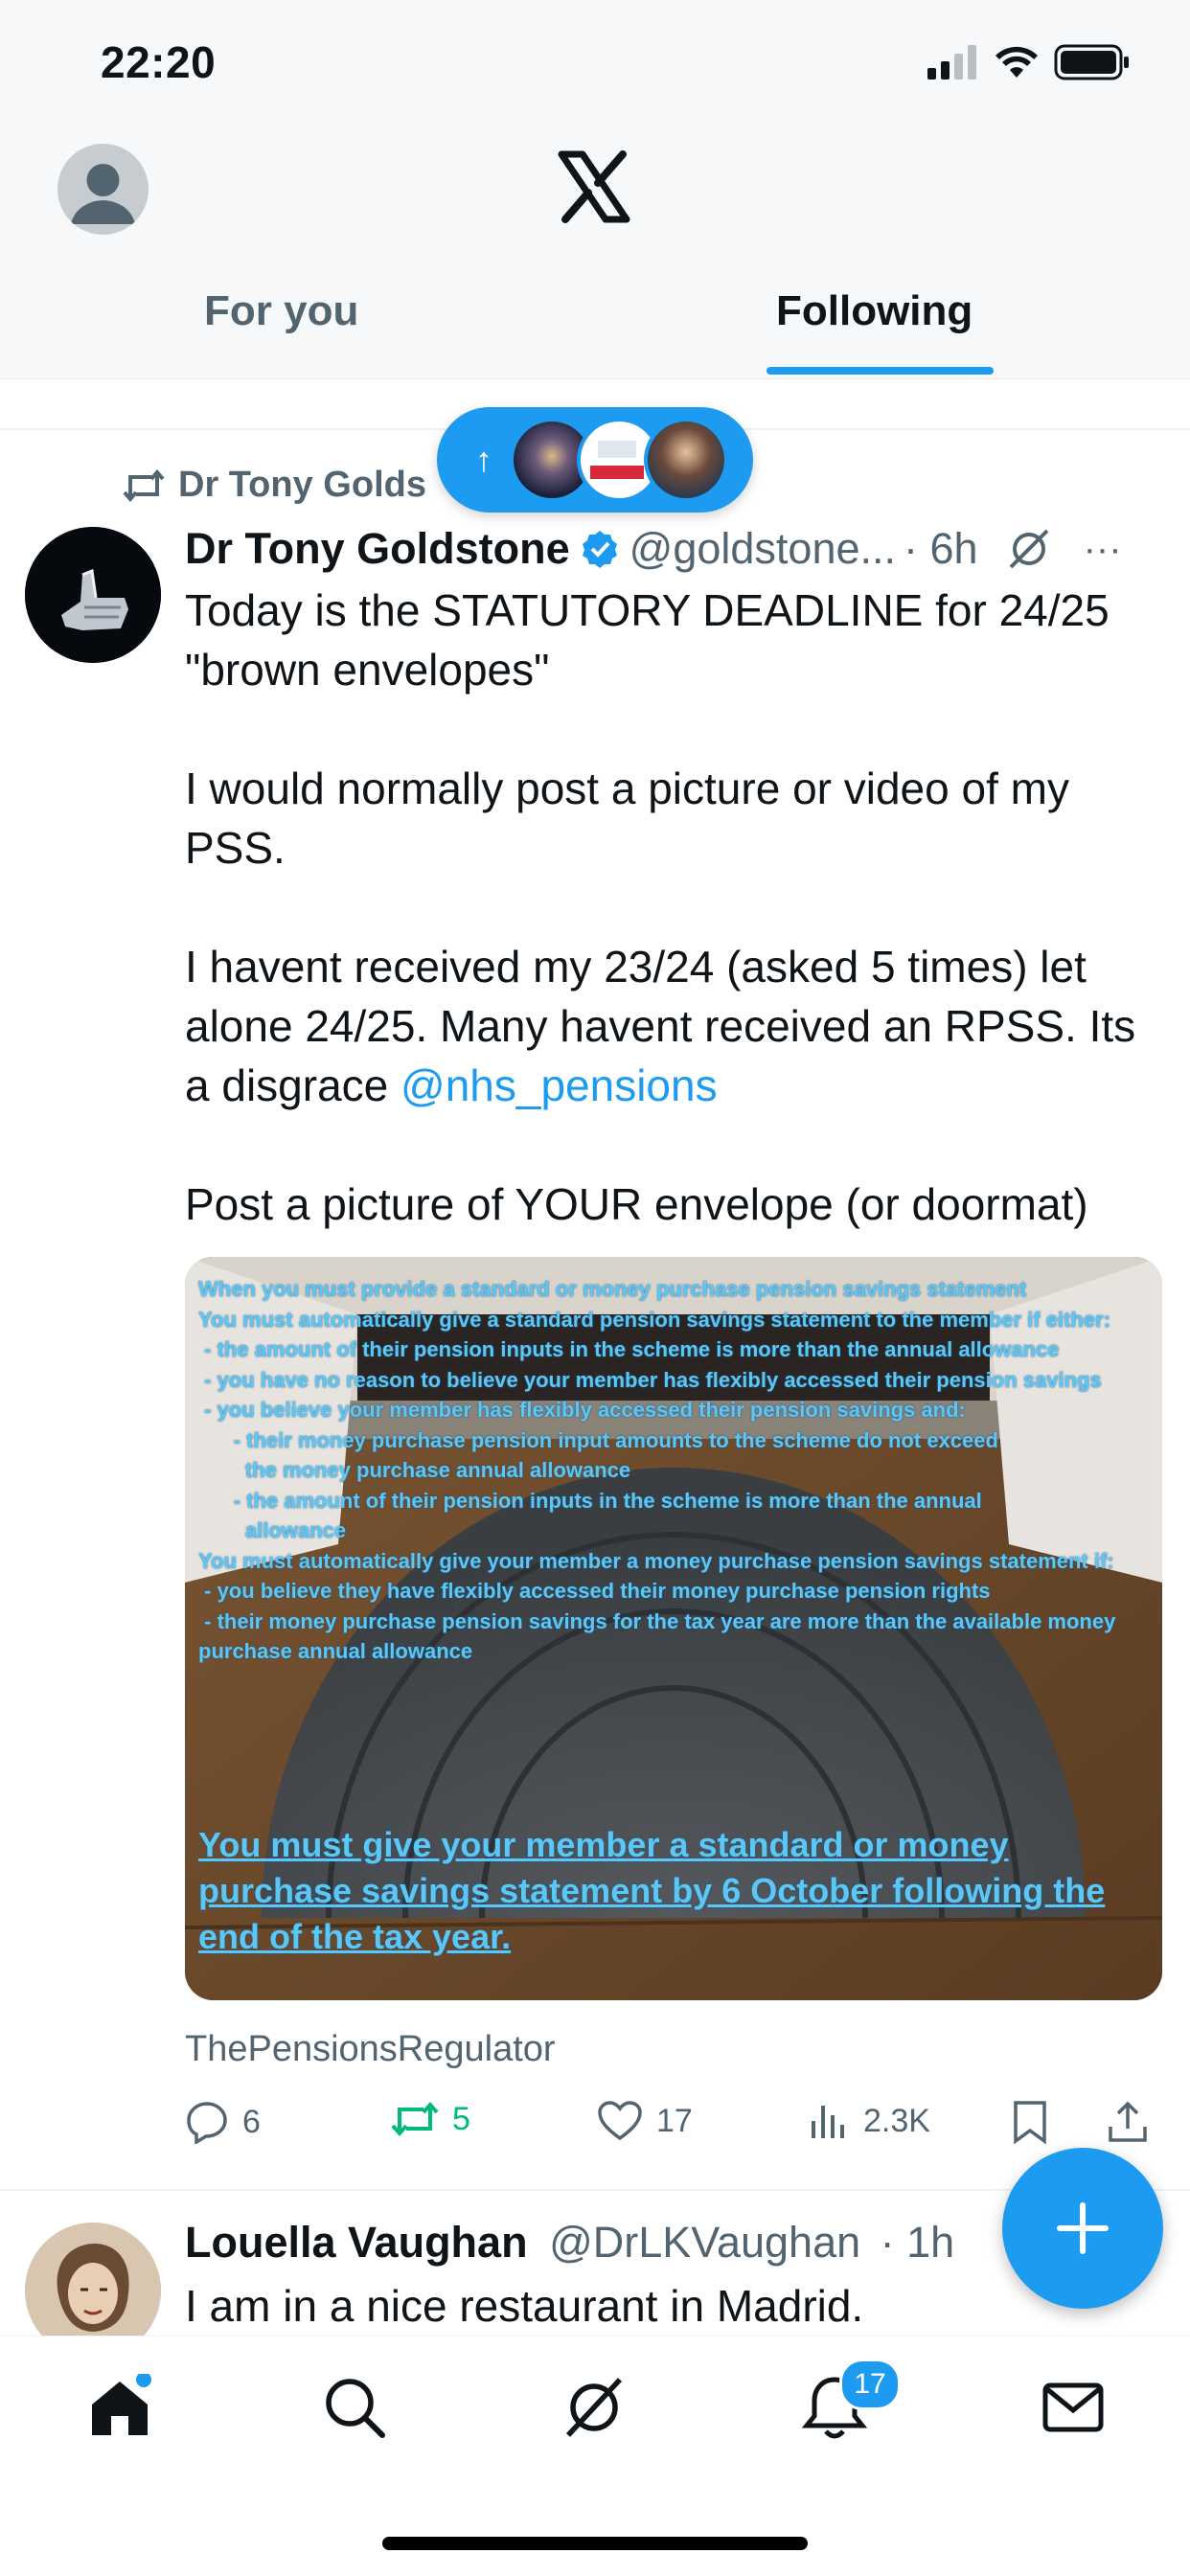 The image size is (1190, 2576). Describe the element at coordinates (874, 311) in the screenshot. I see `tab-following: Following` at that location.